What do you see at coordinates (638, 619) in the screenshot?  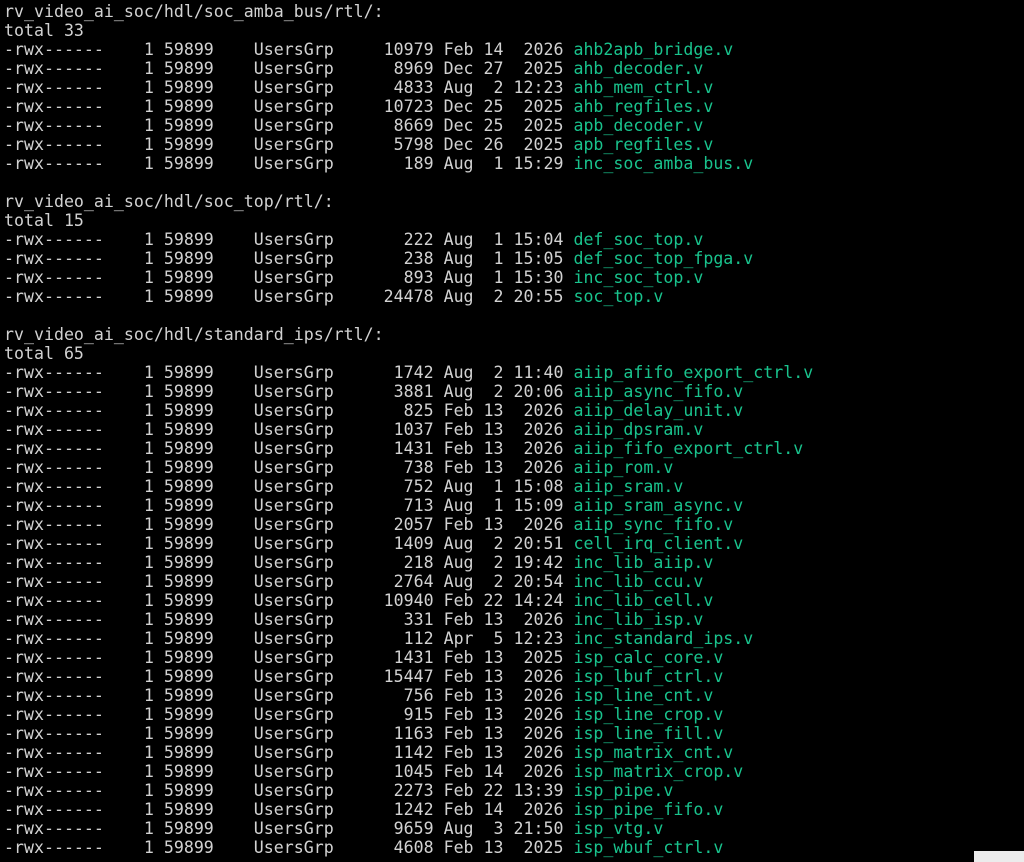 I see `file-name: inc_lib_isp.v` at bounding box center [638, 619].